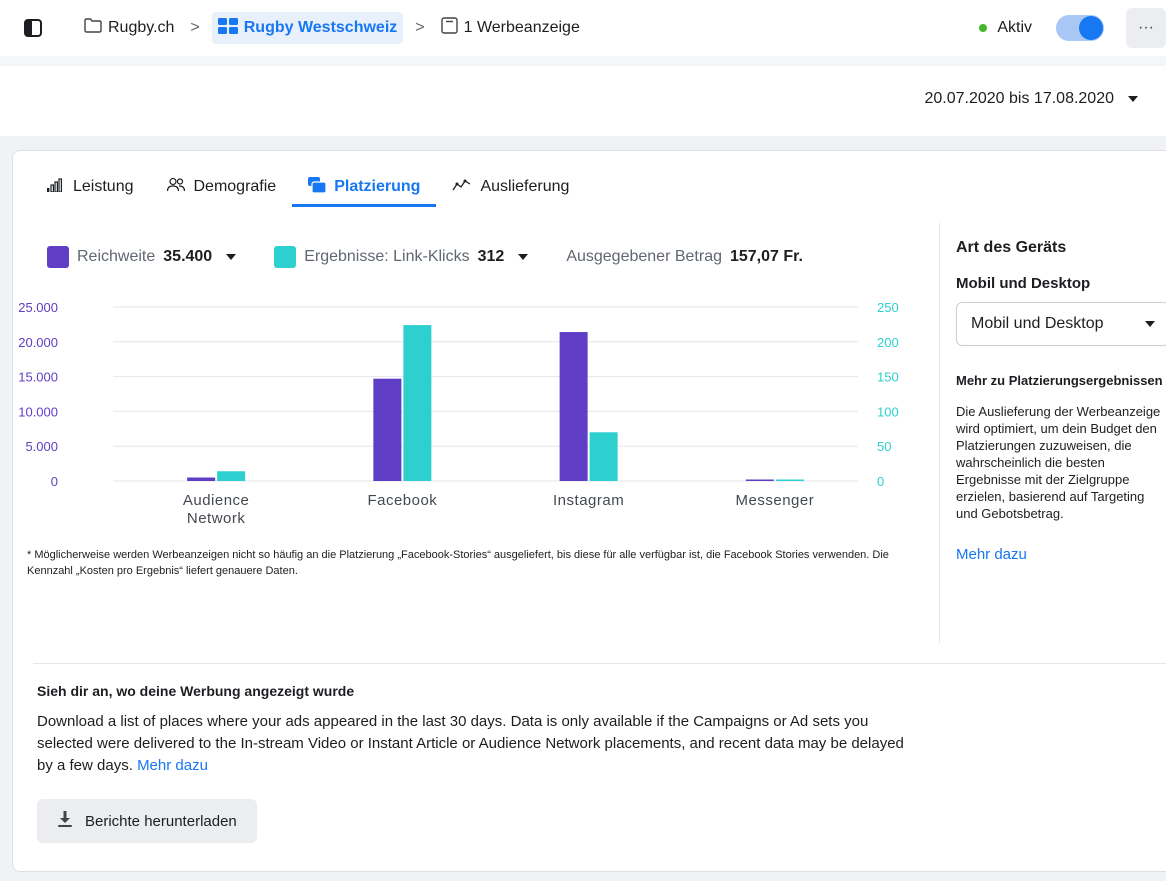 The width and height of the screenshot is (1166, 881). What do you see at coordinates (65, 821) in the screenshot?
I see `download-icon` at bounding box center [65, 821].